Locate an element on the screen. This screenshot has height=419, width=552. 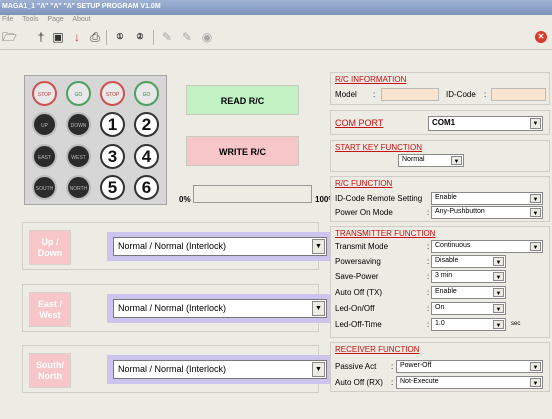
east-west-select-value: Normal / Normal (Interlock) is located at coordinates (172, 308).